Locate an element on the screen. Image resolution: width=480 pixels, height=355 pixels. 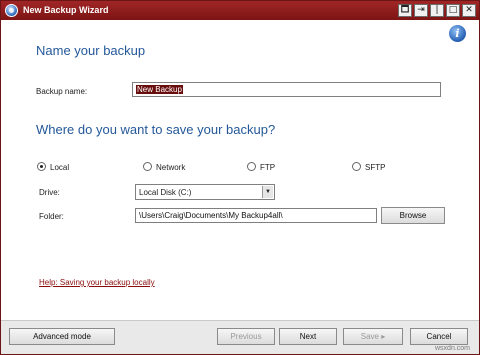
folder-input: \Users\Craig\Documents\My Backup4all\ is located at coordinates (256, 215).